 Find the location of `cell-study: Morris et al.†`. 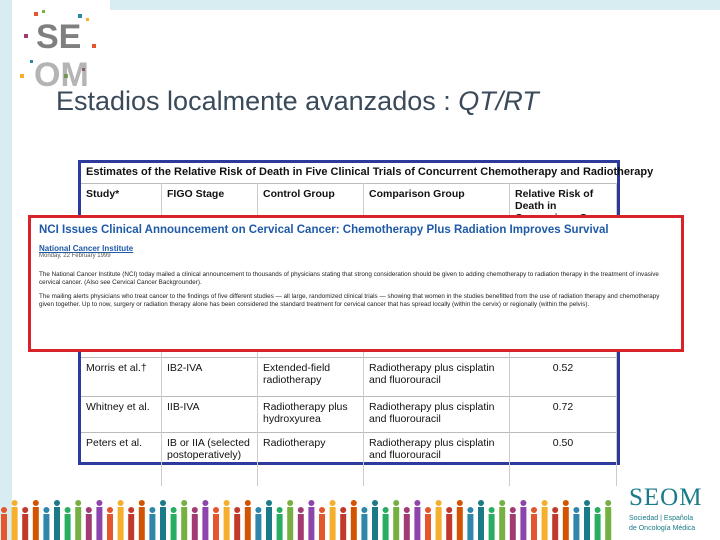

cell-study: Morris et al.† is located at coordinates (121, 377).